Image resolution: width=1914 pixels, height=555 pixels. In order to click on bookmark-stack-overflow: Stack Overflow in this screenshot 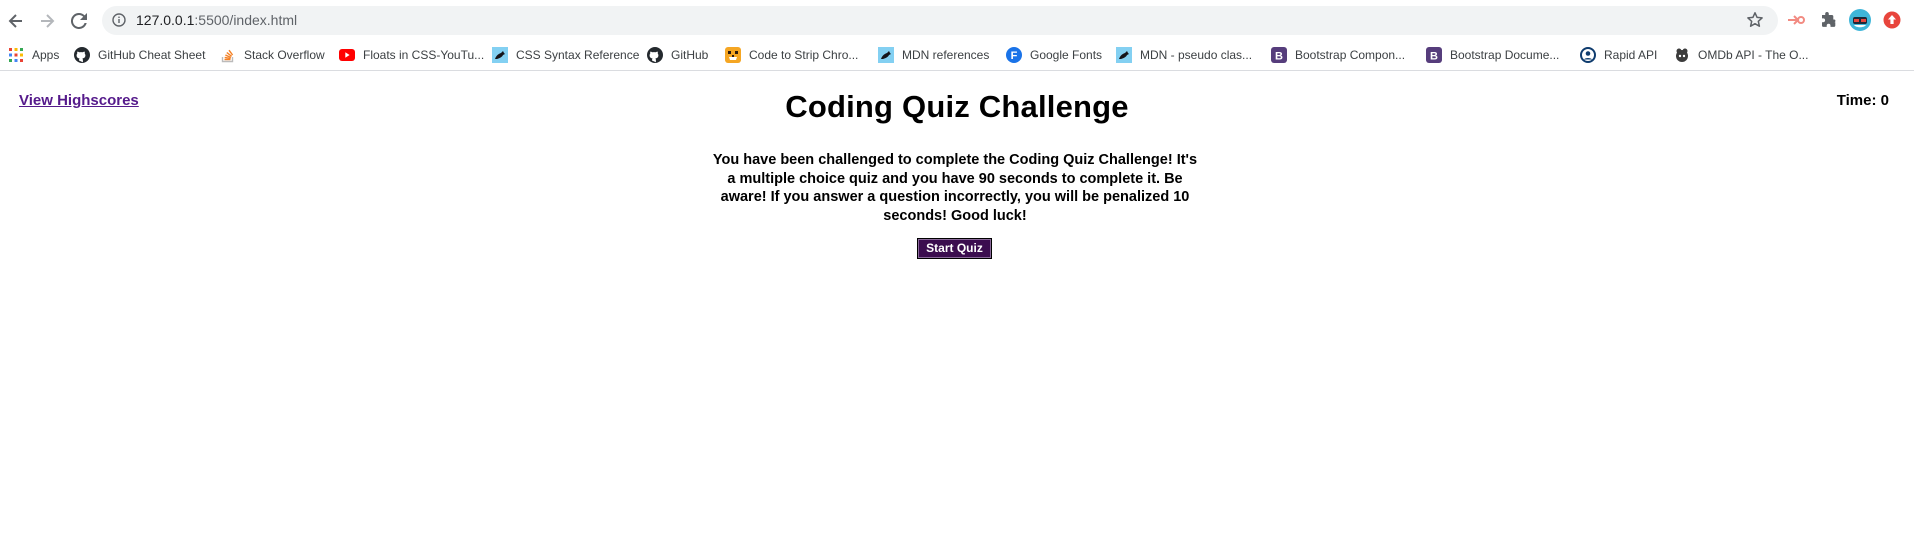, I will do `click(272, 55)`.